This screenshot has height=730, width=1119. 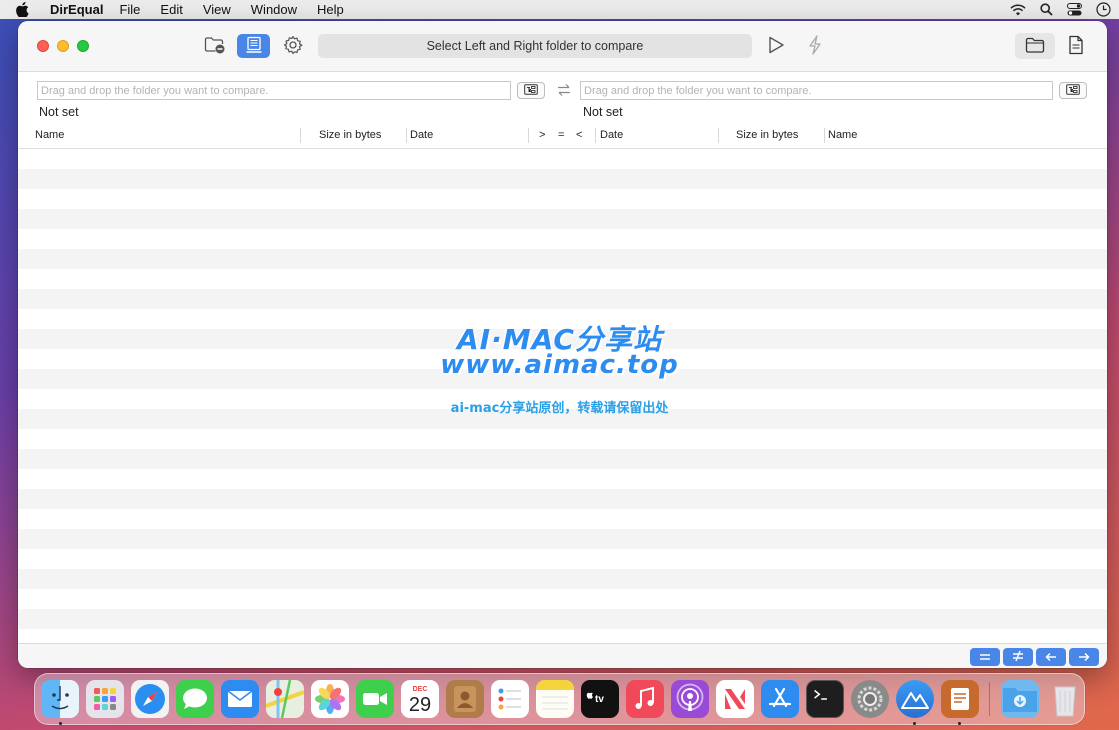 I want to click on quick-compare-button, so click(x=815, y=46).